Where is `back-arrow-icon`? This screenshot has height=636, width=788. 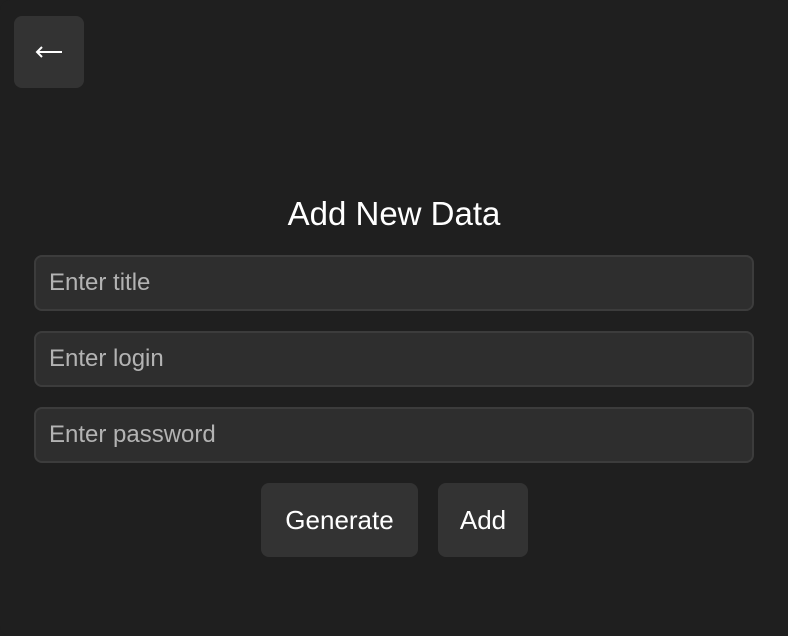
back-arrow-icon is located at coordinates (49, 52).